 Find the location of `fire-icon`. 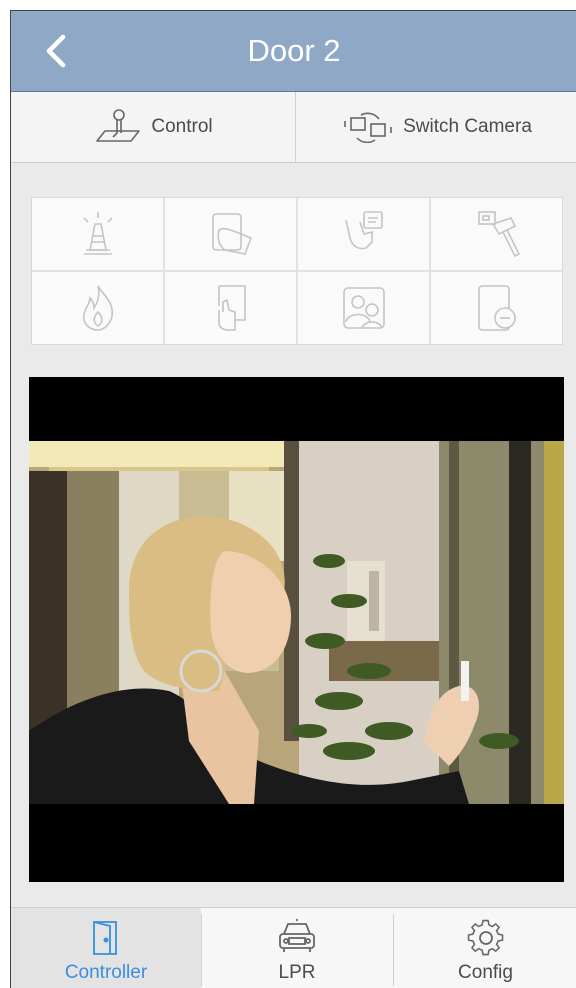

fire-icon is located at coordinates (97, 308).